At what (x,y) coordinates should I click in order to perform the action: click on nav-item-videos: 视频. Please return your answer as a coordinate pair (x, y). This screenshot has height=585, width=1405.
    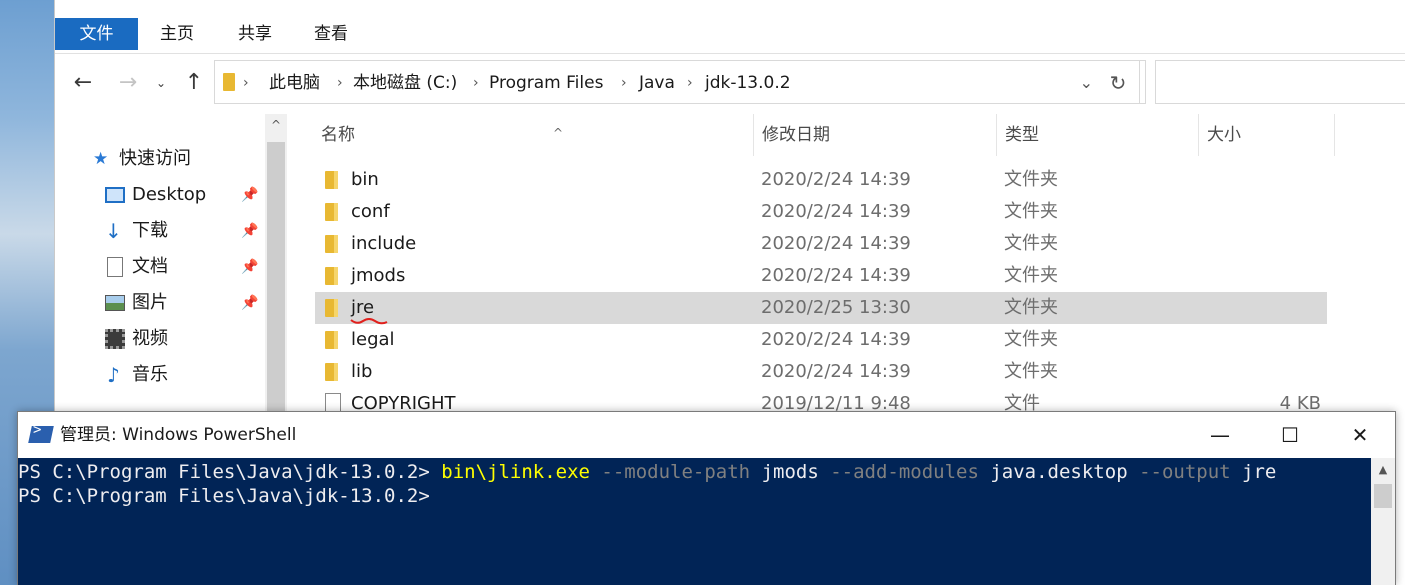
    Looking at the image, I should click on (157, 339).